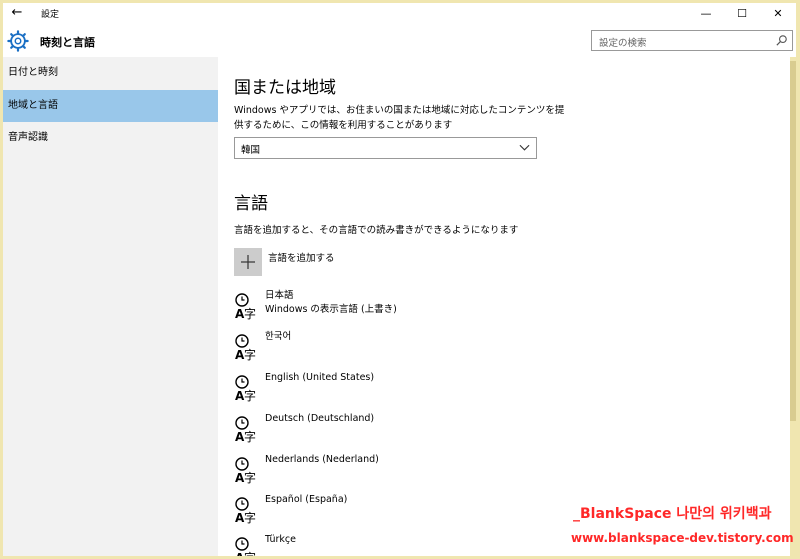 This screenshot has width=800, height=559. Describe the element at coordinates (781, 40) in the screenshot. I see `search-icon` at that location.